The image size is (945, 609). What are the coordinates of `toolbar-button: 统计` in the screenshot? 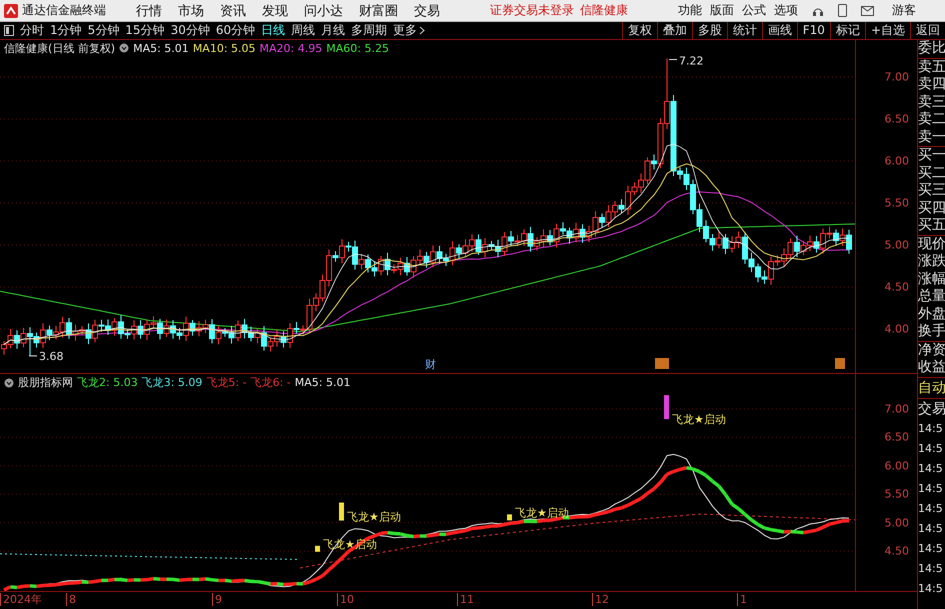 It's located at (744, 30).